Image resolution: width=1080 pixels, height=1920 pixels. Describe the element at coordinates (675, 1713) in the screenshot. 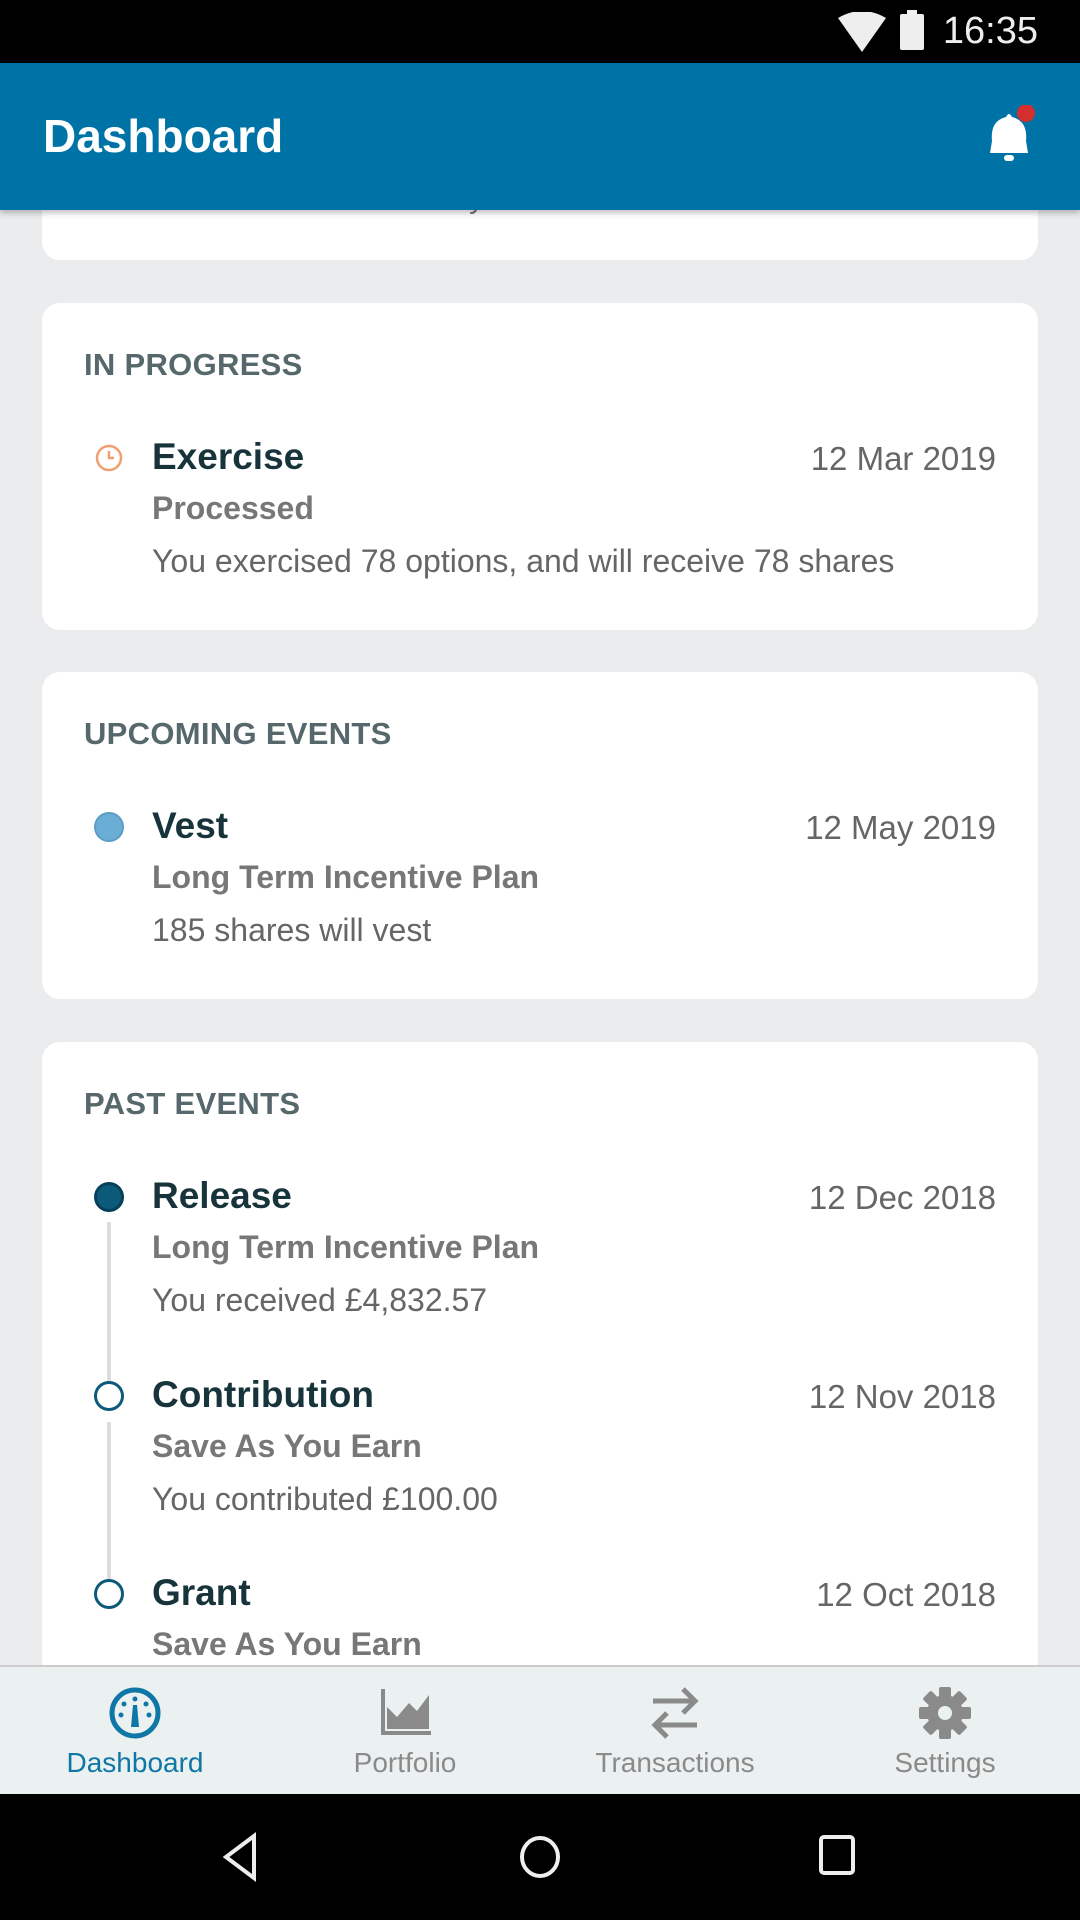

I see `swap-arrows-icon` at that location.